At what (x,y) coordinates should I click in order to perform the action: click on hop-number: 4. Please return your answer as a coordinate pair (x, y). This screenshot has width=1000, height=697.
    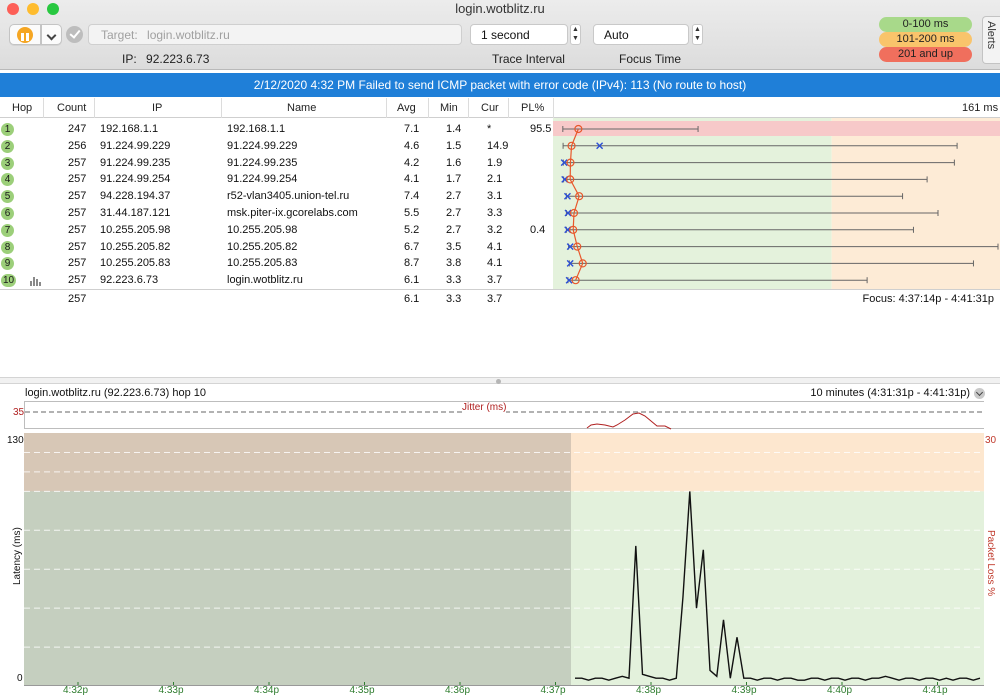
    Looking at the image, I should click on (7, 180).